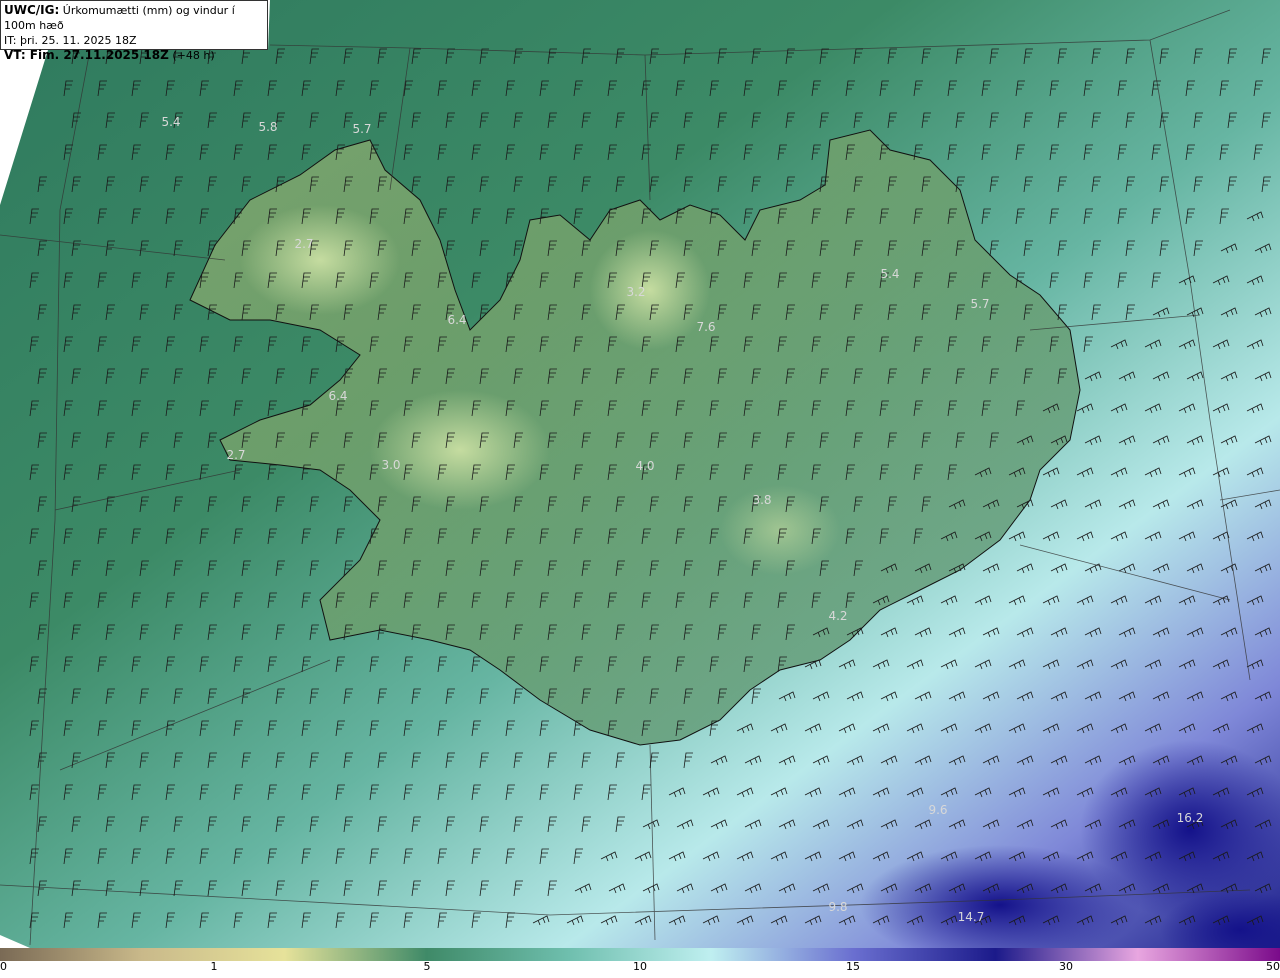 The width and height of the screenshot is (1280, 978). What do you see at coordinates (267, 127) in the screenshot?
I see `value-label: 5.8` at bounding box center [267, 127].